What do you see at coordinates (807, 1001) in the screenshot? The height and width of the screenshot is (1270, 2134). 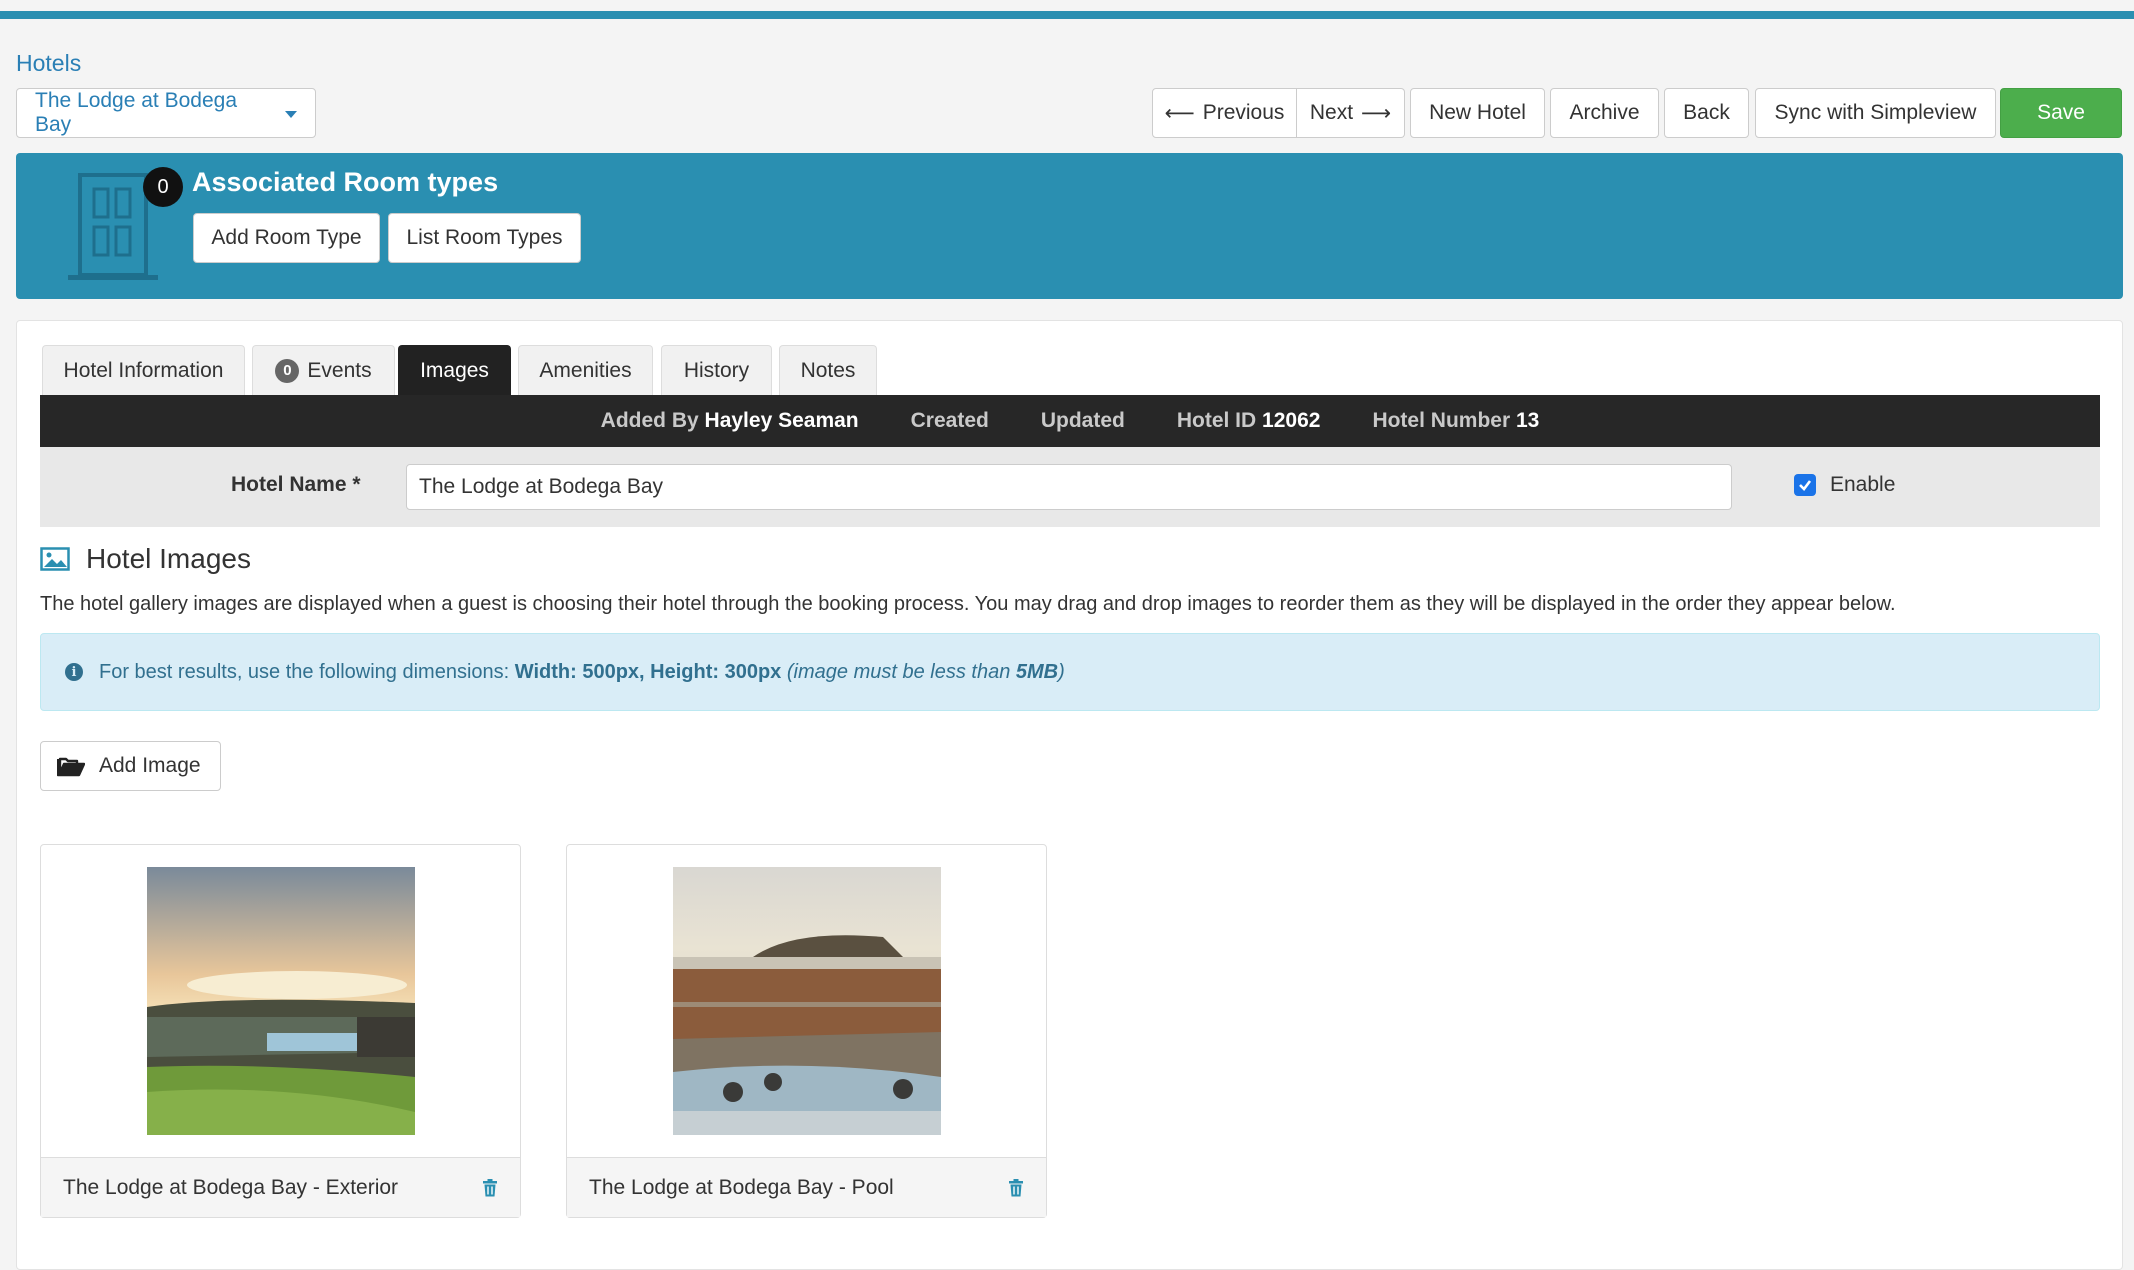 I see `hotel-pool-image` at bounding box center [807, 1001].